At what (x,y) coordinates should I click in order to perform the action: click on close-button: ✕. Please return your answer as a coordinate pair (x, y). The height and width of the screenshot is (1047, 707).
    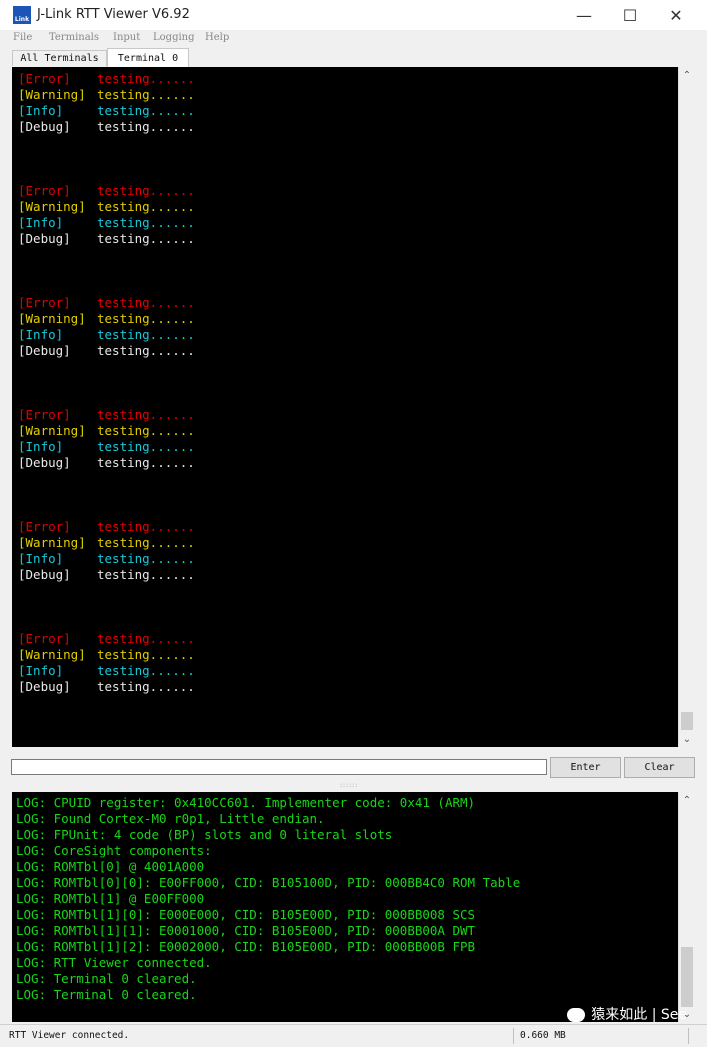
    Looking at the image, I should click on (676, 15).